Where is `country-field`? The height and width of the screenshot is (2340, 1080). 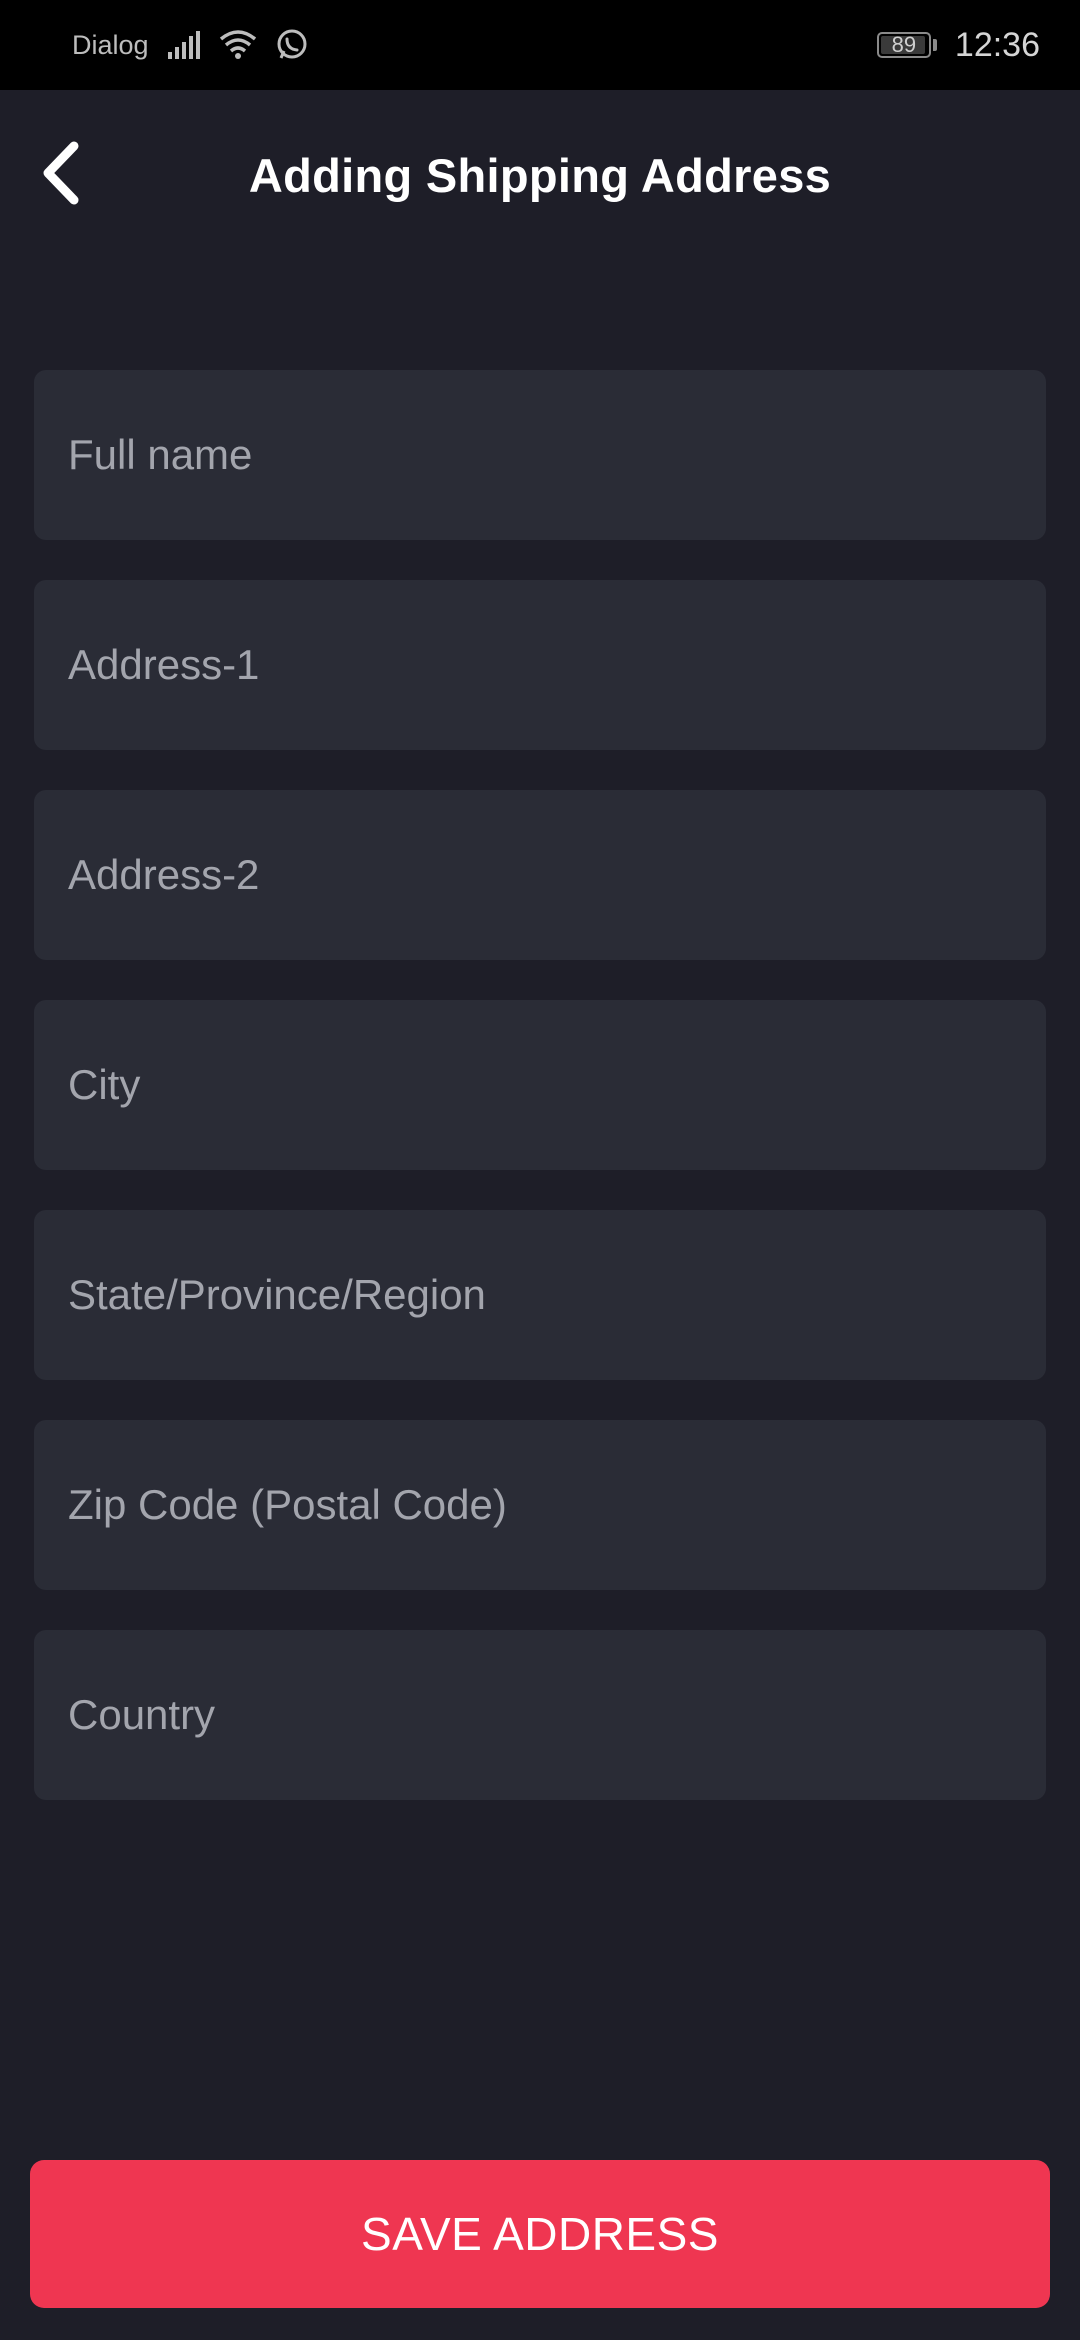
country-field is located at coordinates (540, 1715).